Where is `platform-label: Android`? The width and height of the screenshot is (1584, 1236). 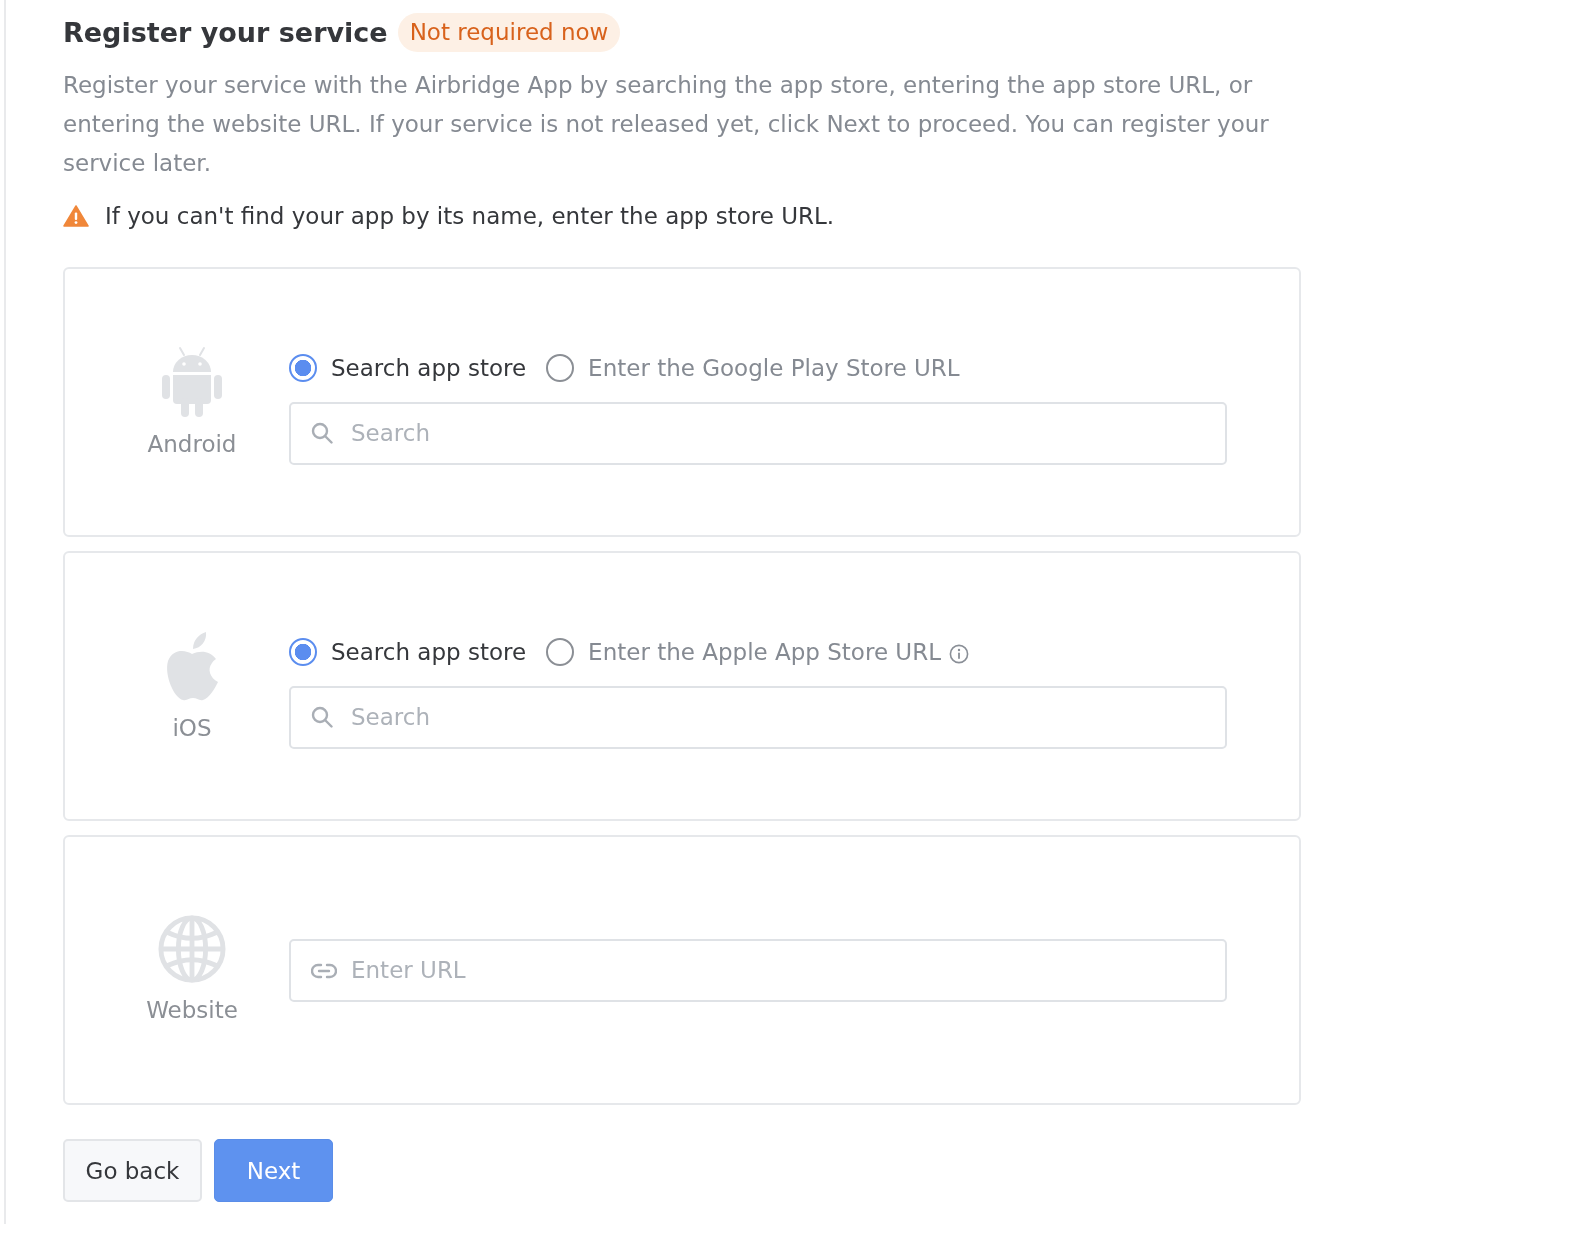 platform-label: Android is located at coordinates (192, 444).